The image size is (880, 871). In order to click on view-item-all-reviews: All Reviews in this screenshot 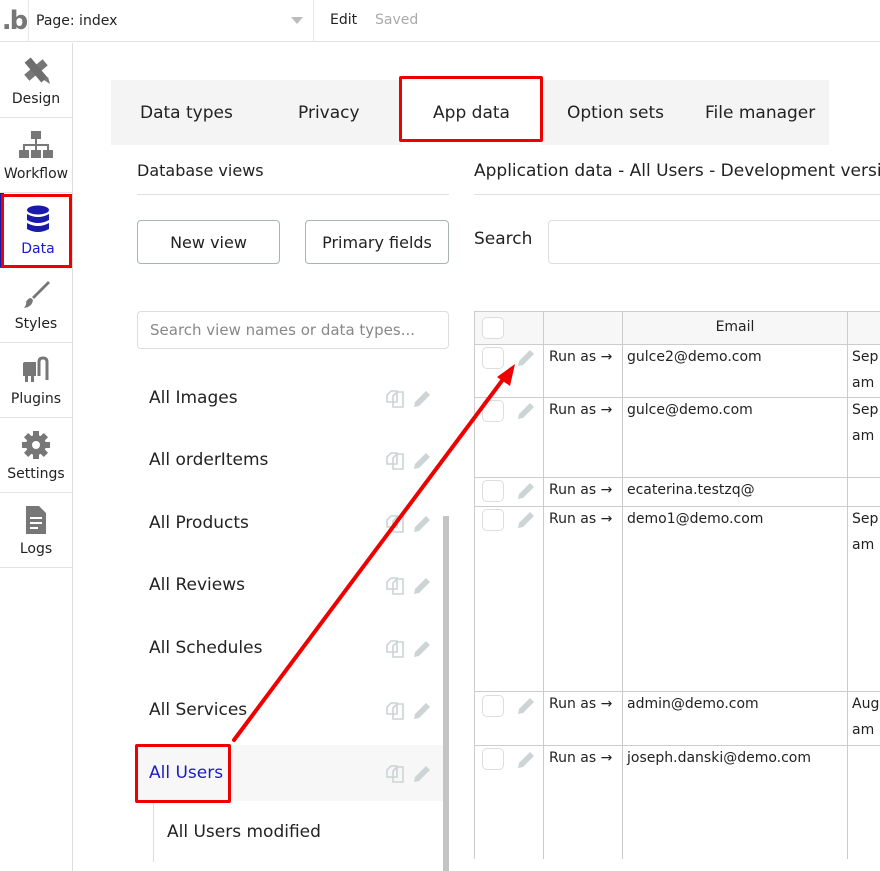, I will do `click(290, 585)`.